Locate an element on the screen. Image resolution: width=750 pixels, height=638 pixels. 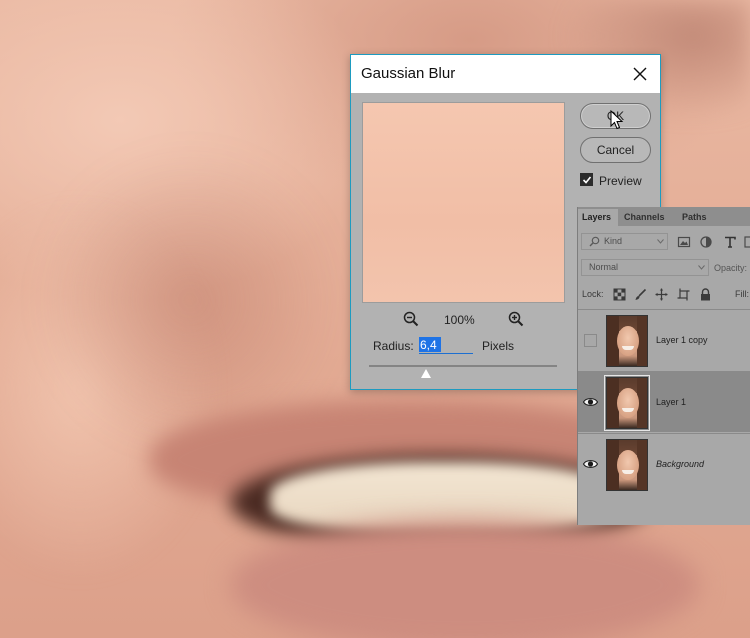
dialog-title: Gaussian Blur is located at coordinates (408, 73).